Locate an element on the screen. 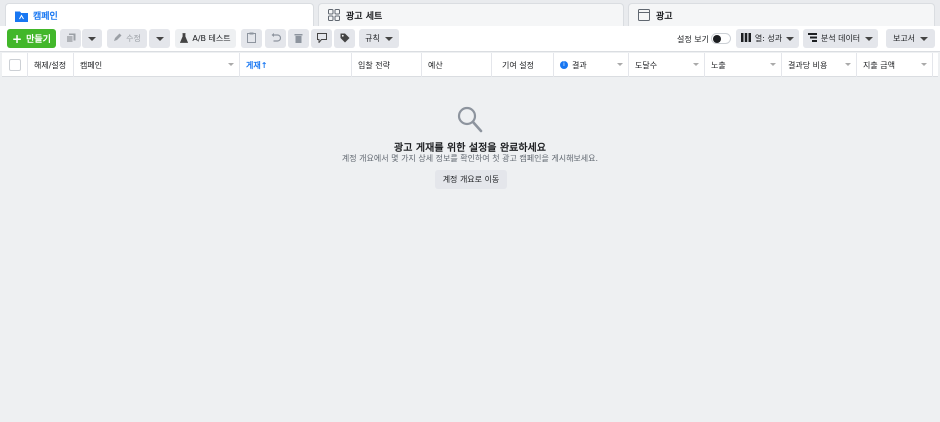  ab-test-label: A/B 테스트 is located at coordinates (211, 38).